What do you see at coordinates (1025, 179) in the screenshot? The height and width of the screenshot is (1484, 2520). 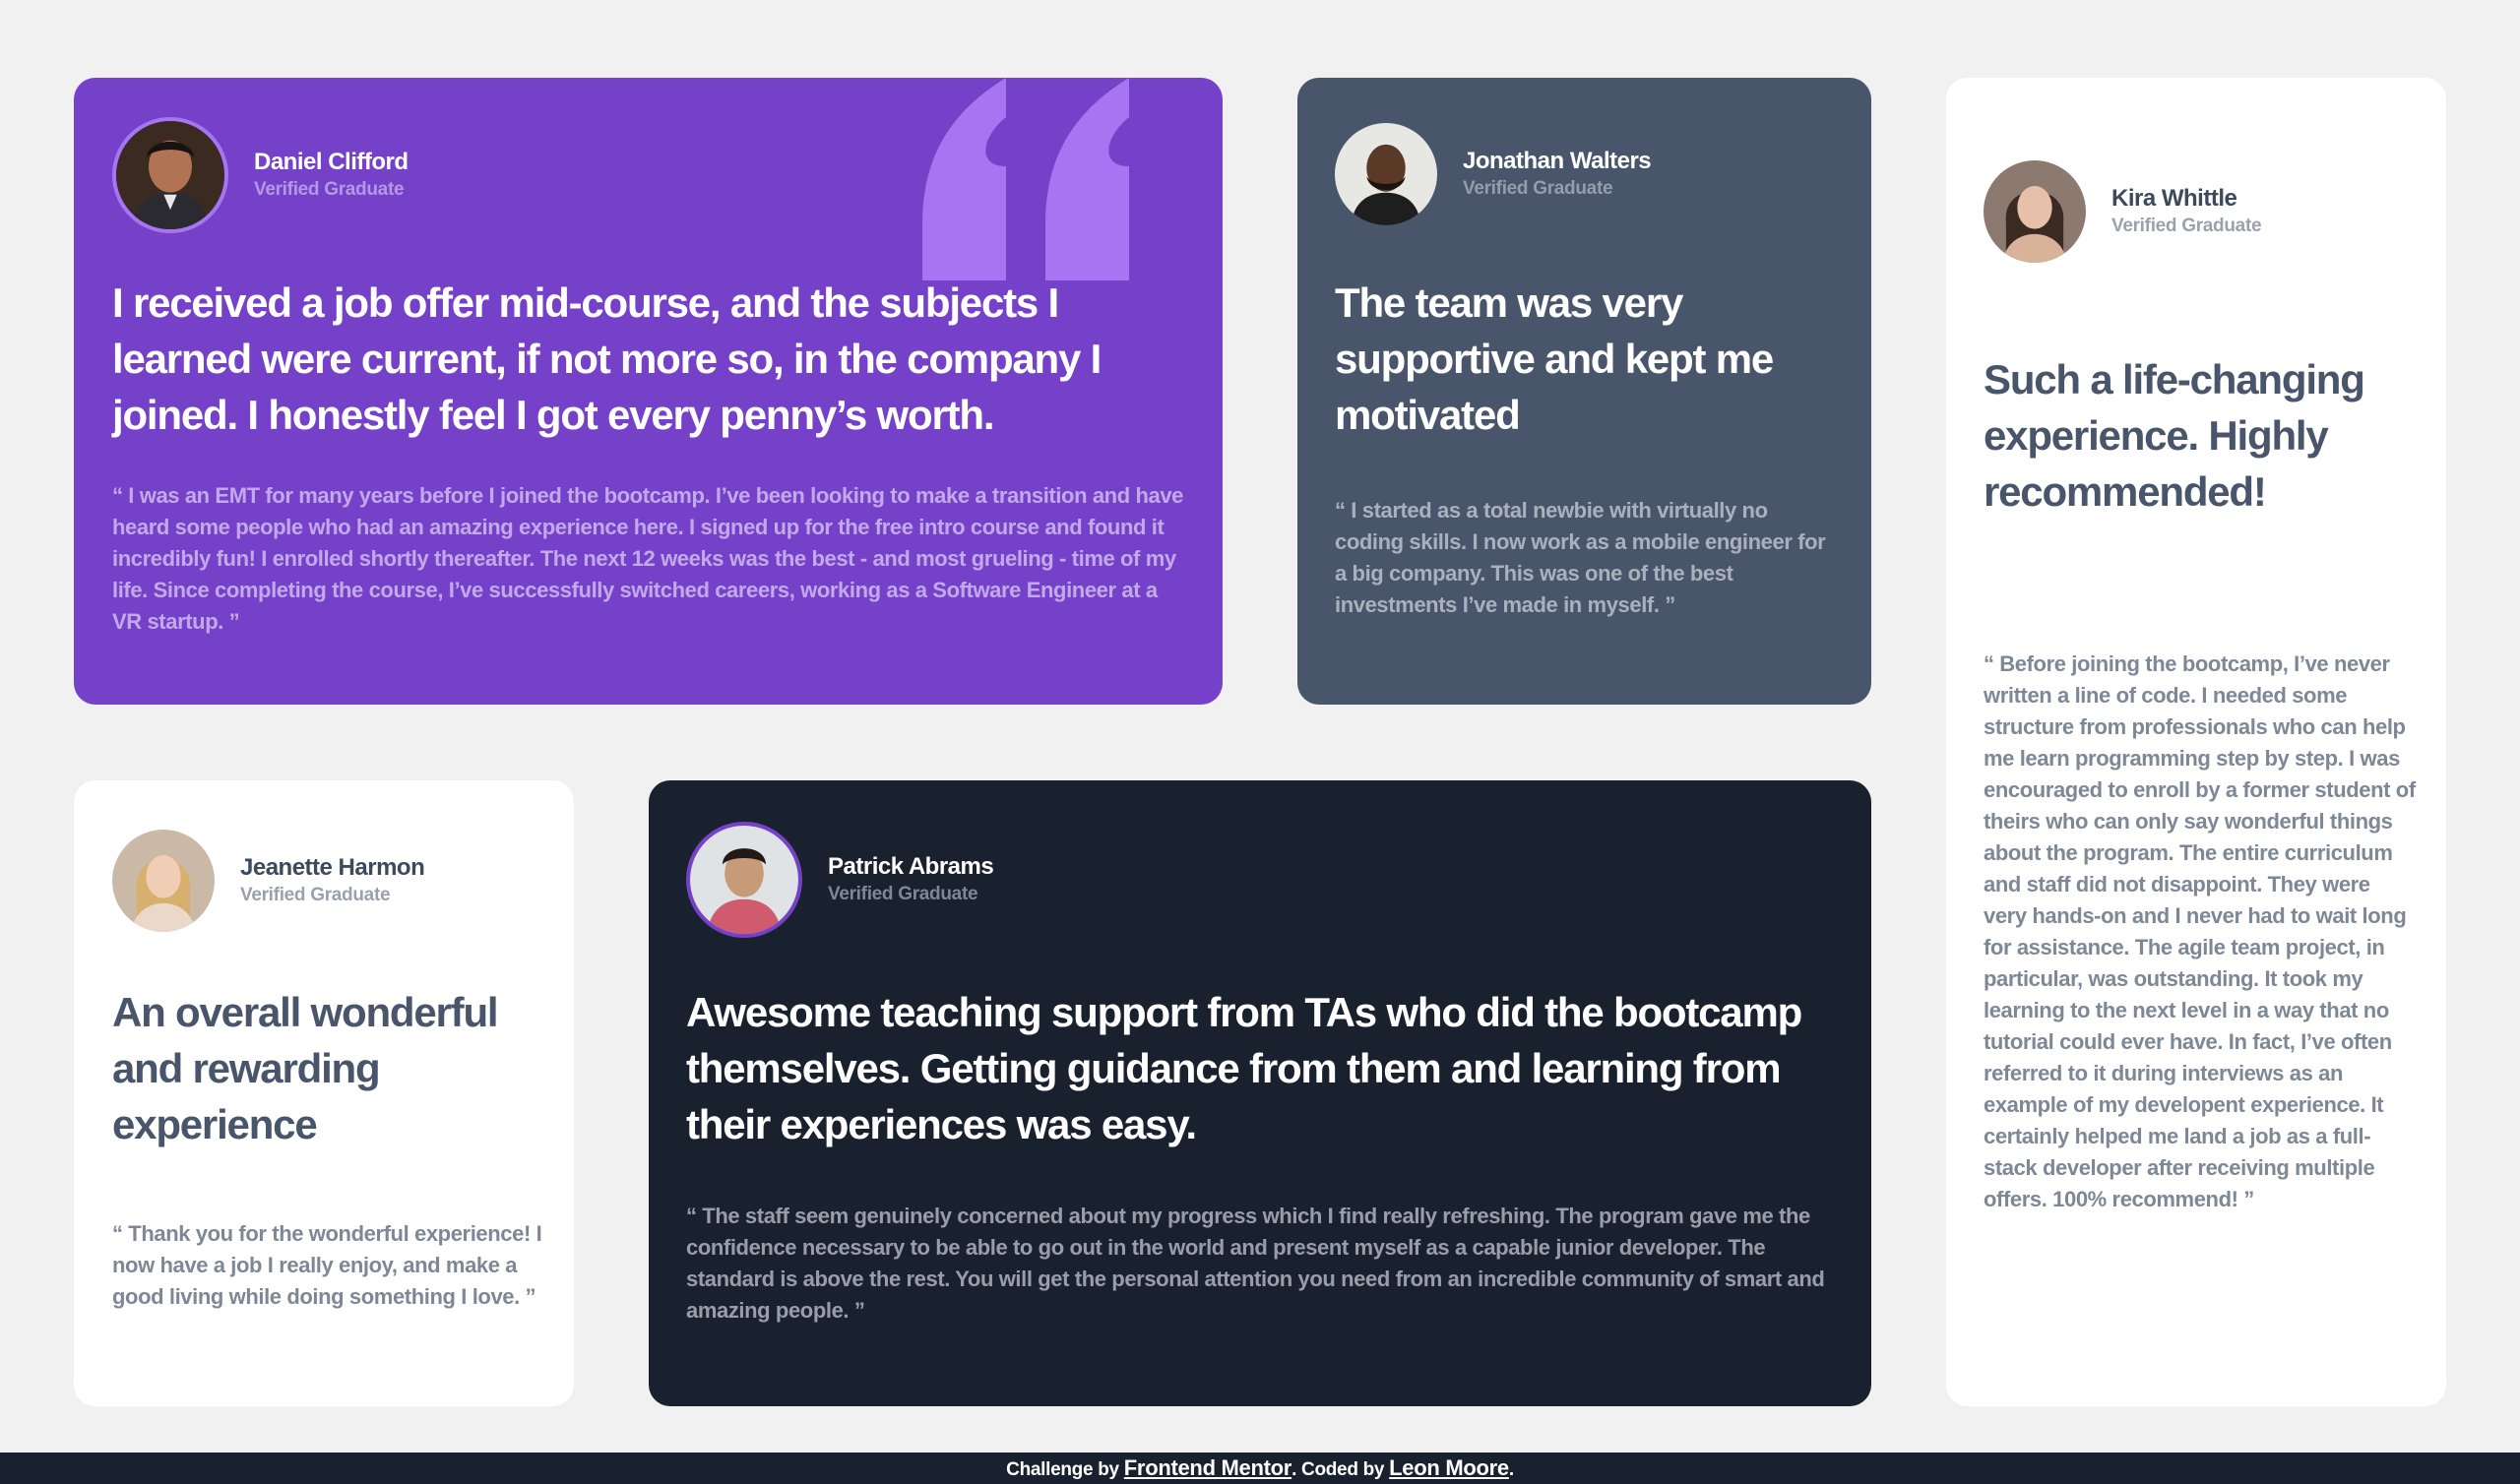 I see `quote-mark-icon` at bounding box center [1025, 179].